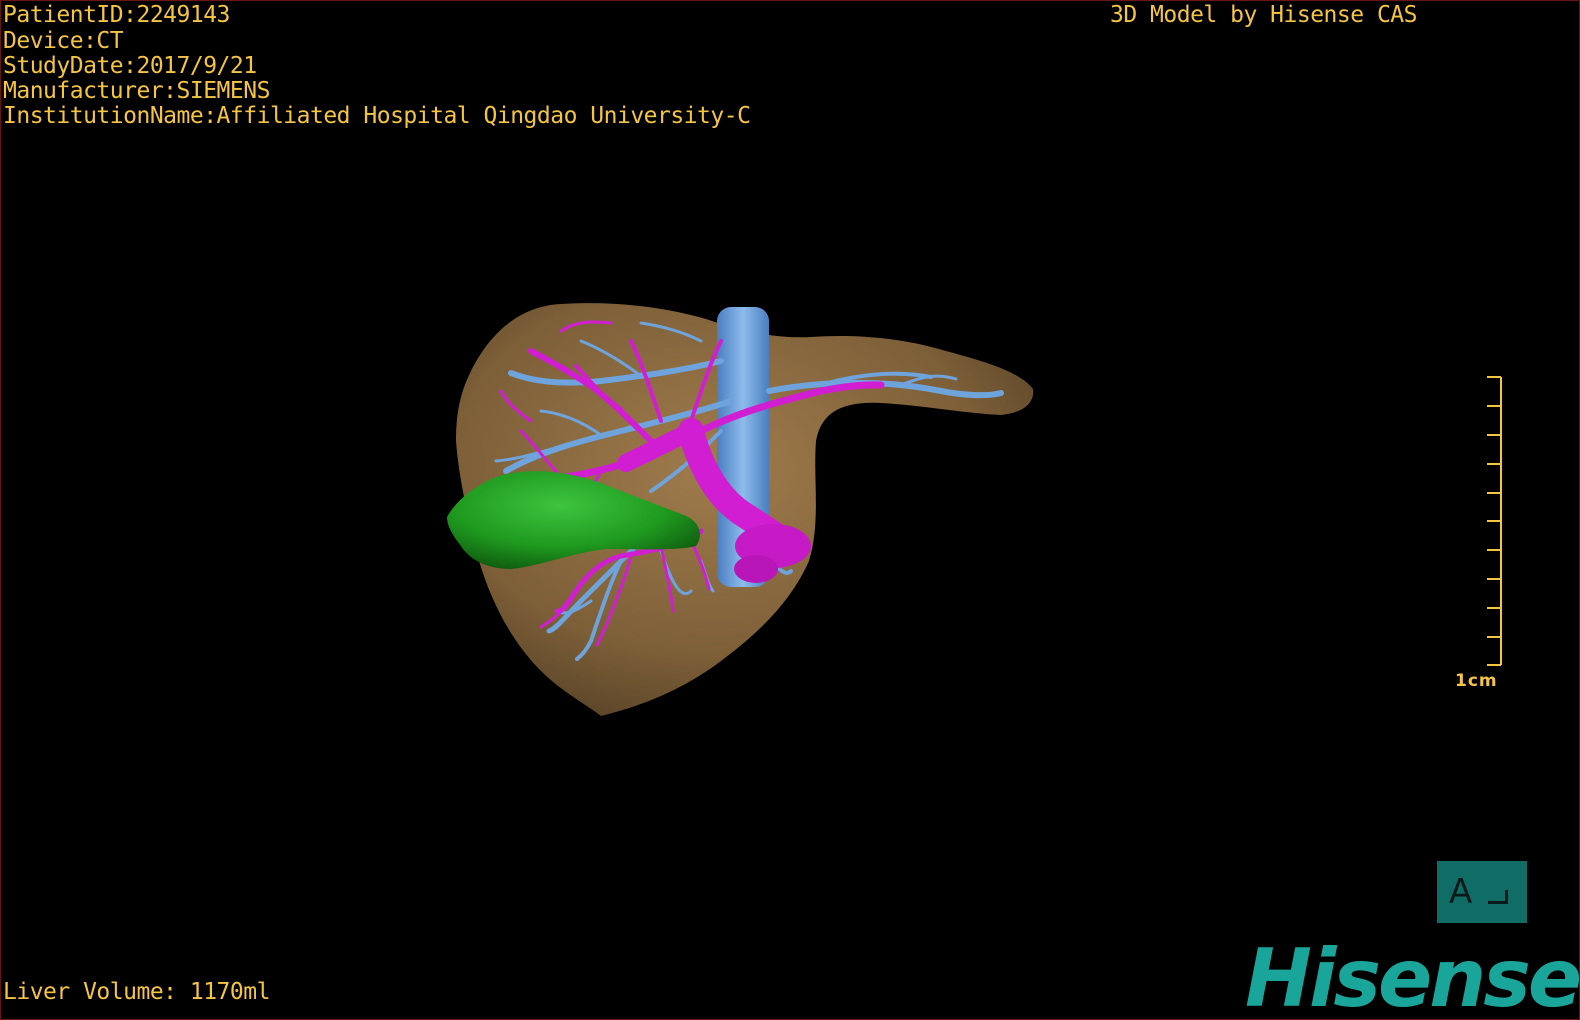 The height and width of the screenshot is (1020, 1580). Describe the element at coordinates (116, 15) in the screenshot. I see `patient-id-text: PatientID:2249143` at that location.